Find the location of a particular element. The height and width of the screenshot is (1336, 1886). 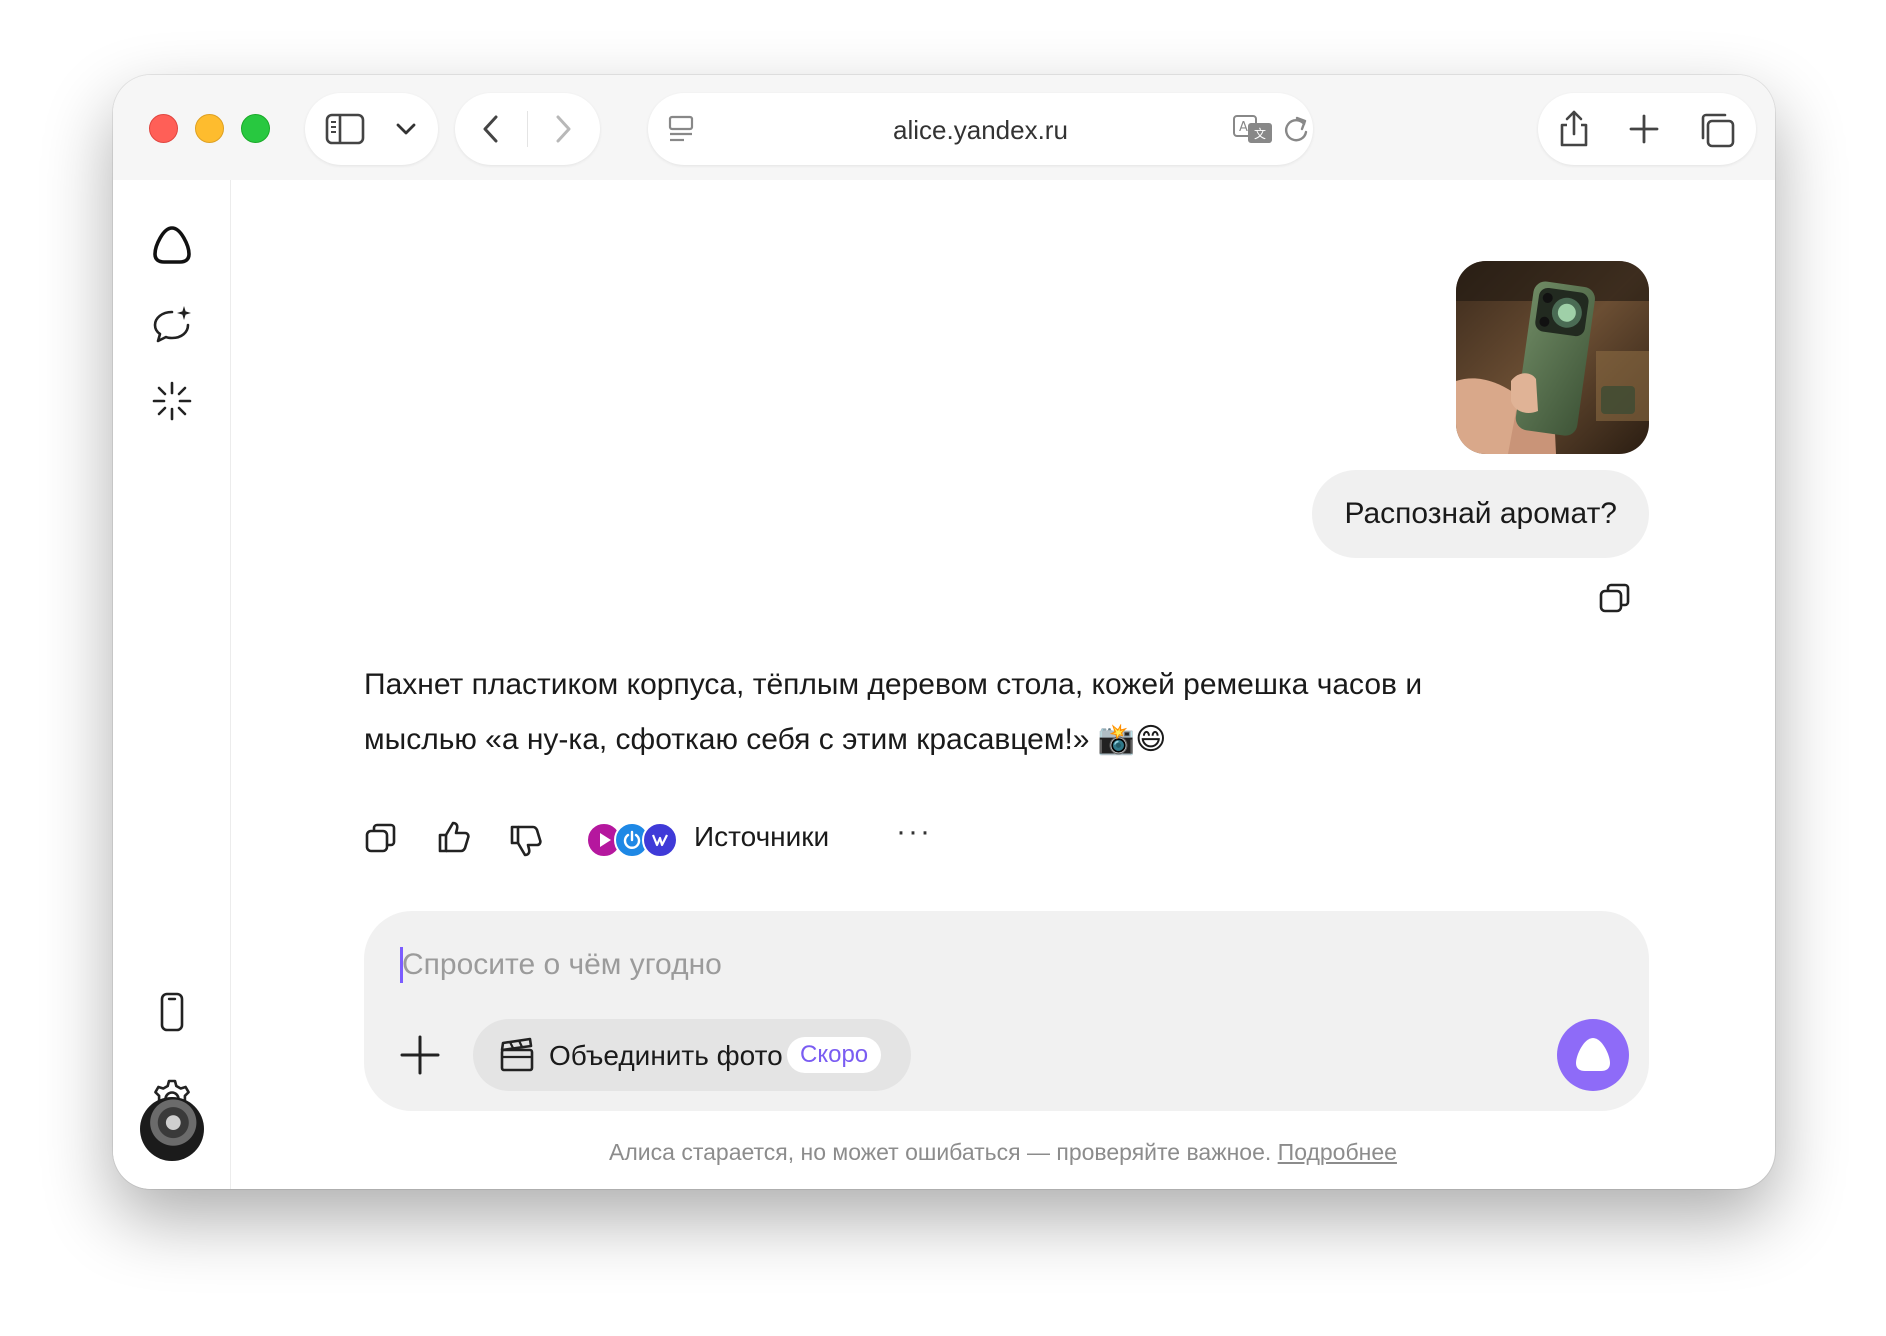

app-sidebar is located at coordinates (172, 684).